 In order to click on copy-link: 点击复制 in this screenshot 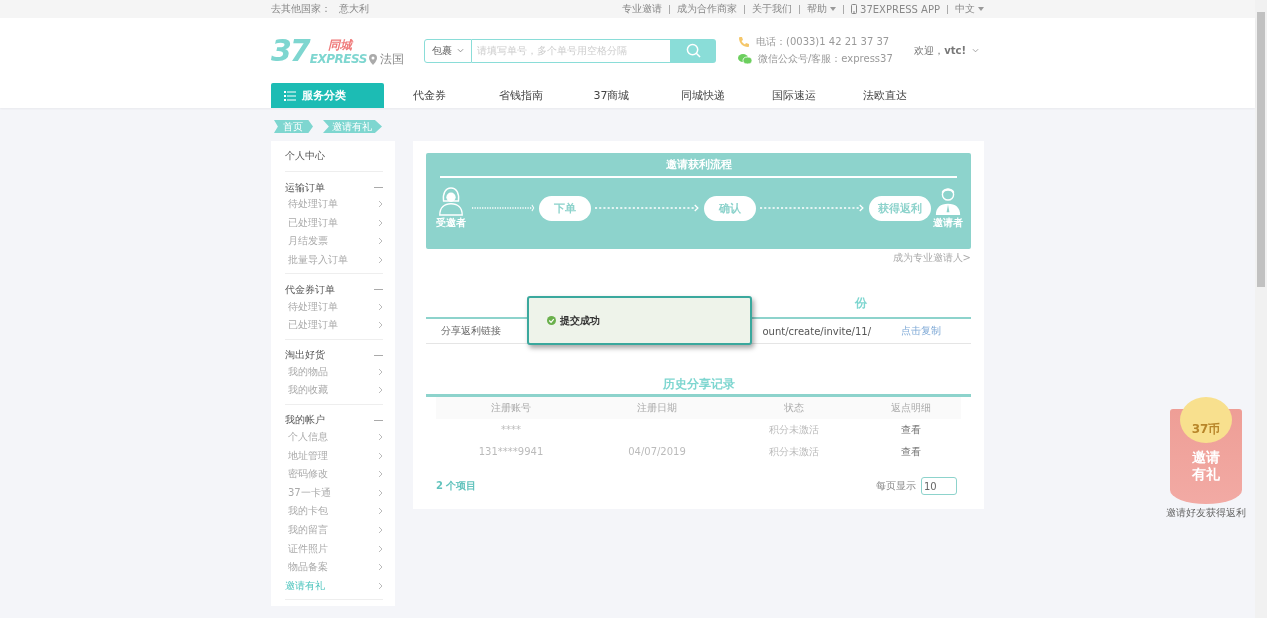, I will do `click(921, 331)`.